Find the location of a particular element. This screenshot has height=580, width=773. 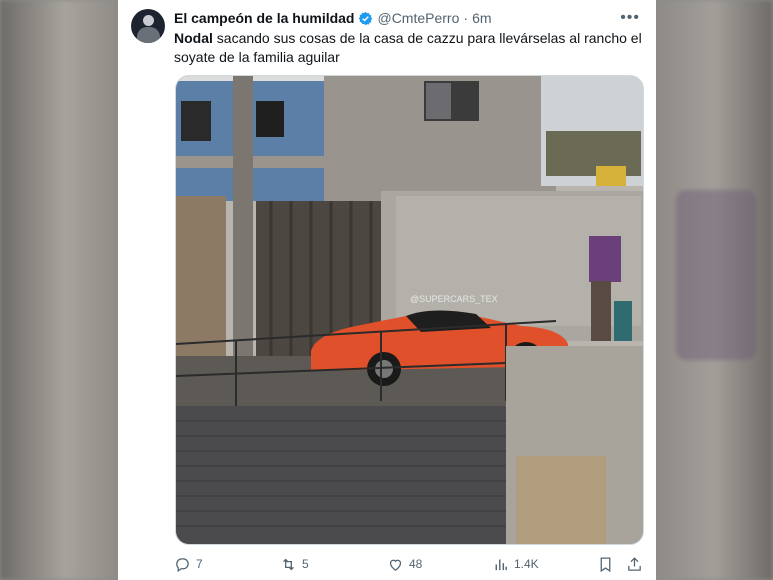

views-count: 1.4K is located at coordinates (526, 564).